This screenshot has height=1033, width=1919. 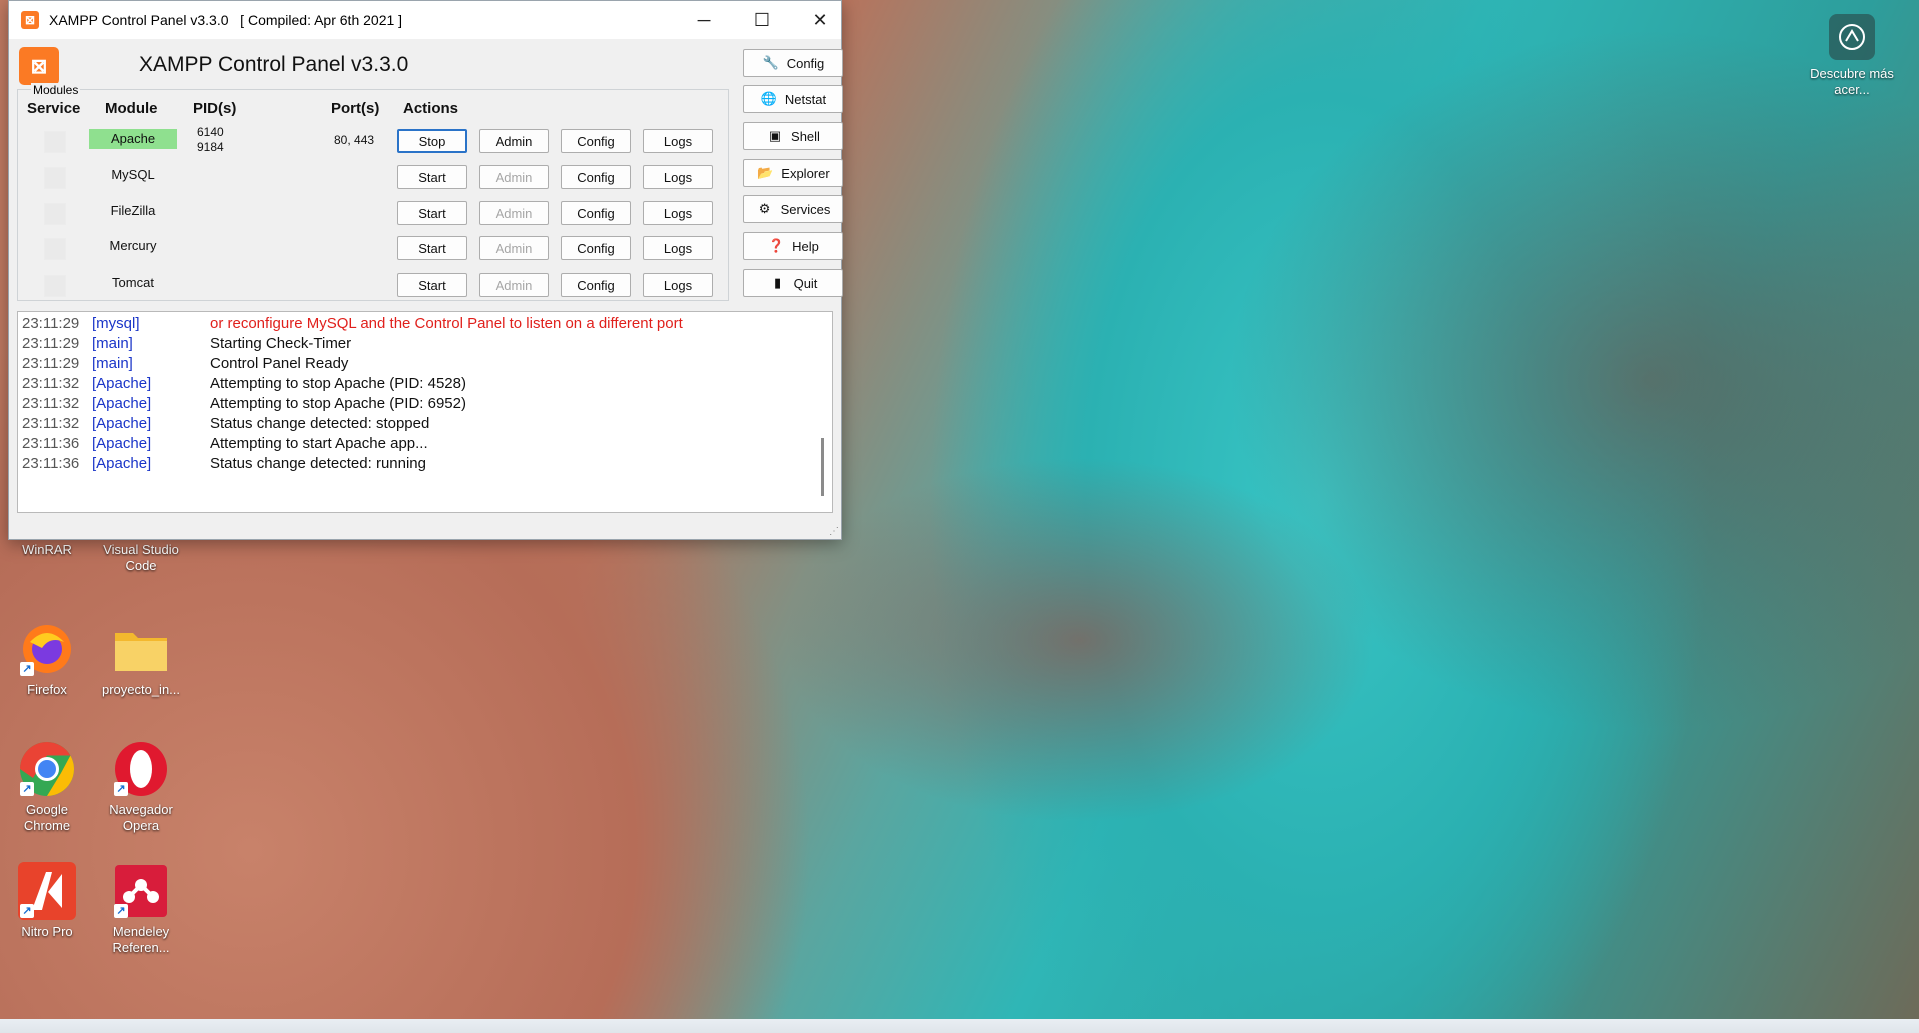 I want to click on quit-icon: ▮, so click(x=778, y=282).